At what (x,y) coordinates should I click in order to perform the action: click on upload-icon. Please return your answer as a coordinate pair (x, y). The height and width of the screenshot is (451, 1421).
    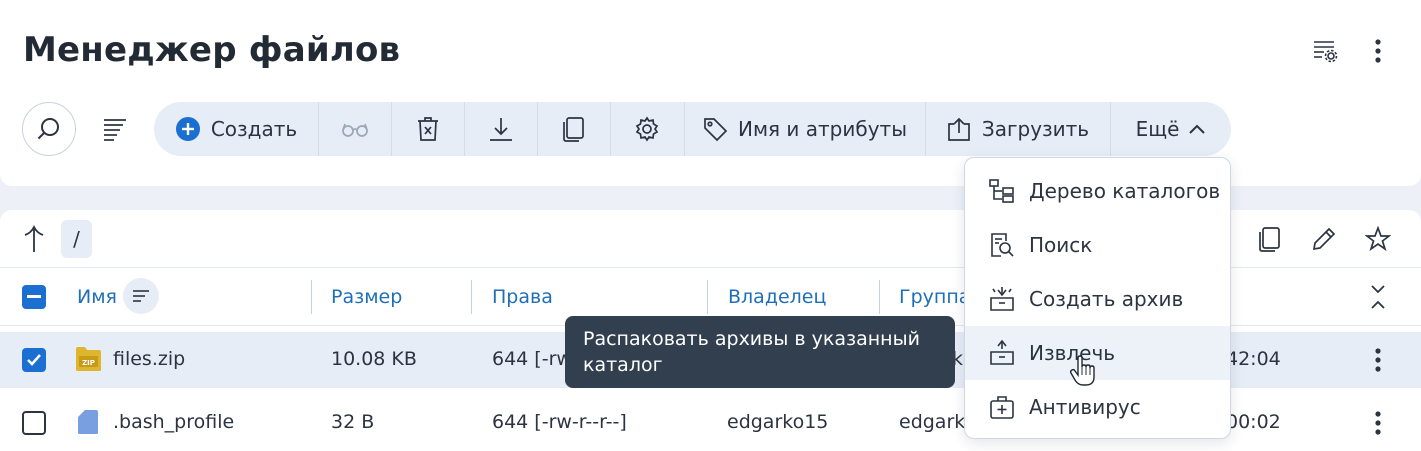
    Looking at the image, I should click on (959, 129).